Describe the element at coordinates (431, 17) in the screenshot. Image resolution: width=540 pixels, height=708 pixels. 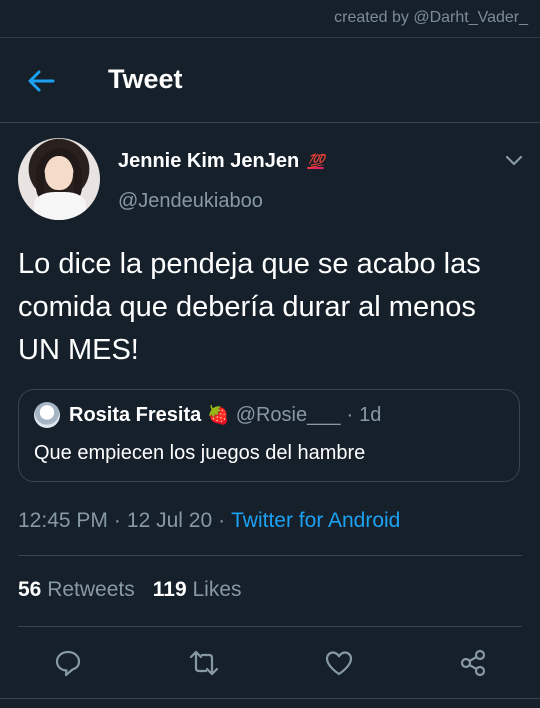
I see `watermark-text: created by @Darht_Vader_` at that location.